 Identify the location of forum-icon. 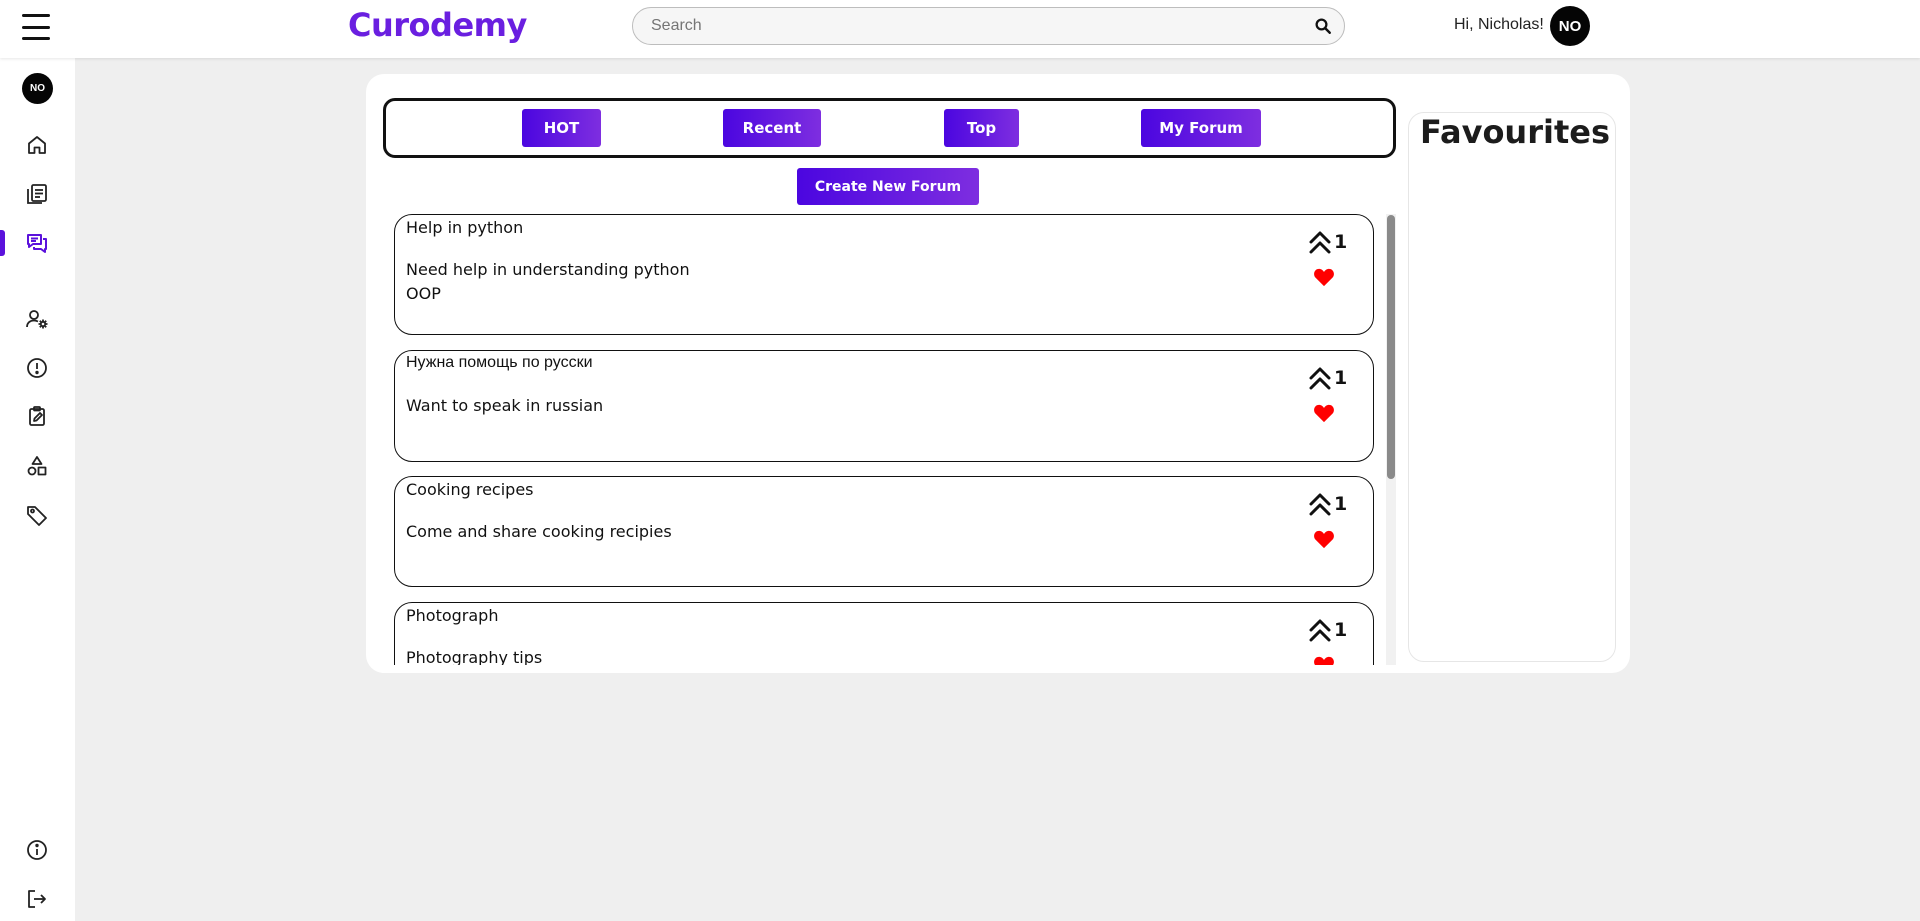
(37, 243).